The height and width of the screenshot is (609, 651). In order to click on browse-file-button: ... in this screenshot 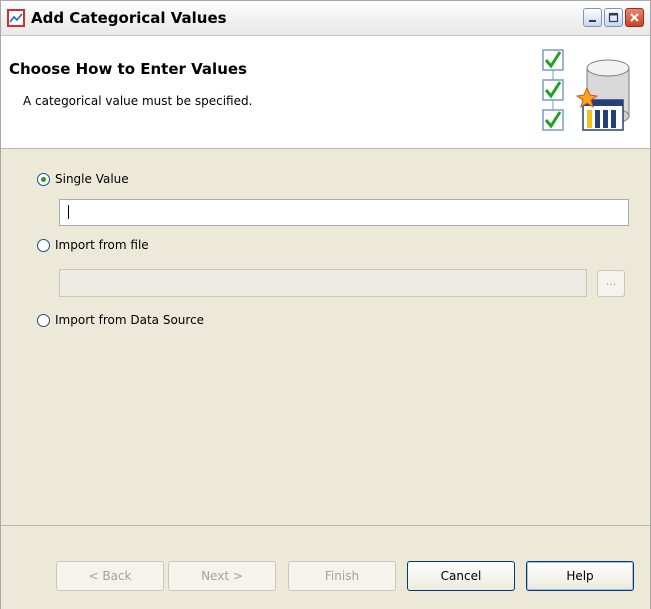, I will do `click(611, 283)`.